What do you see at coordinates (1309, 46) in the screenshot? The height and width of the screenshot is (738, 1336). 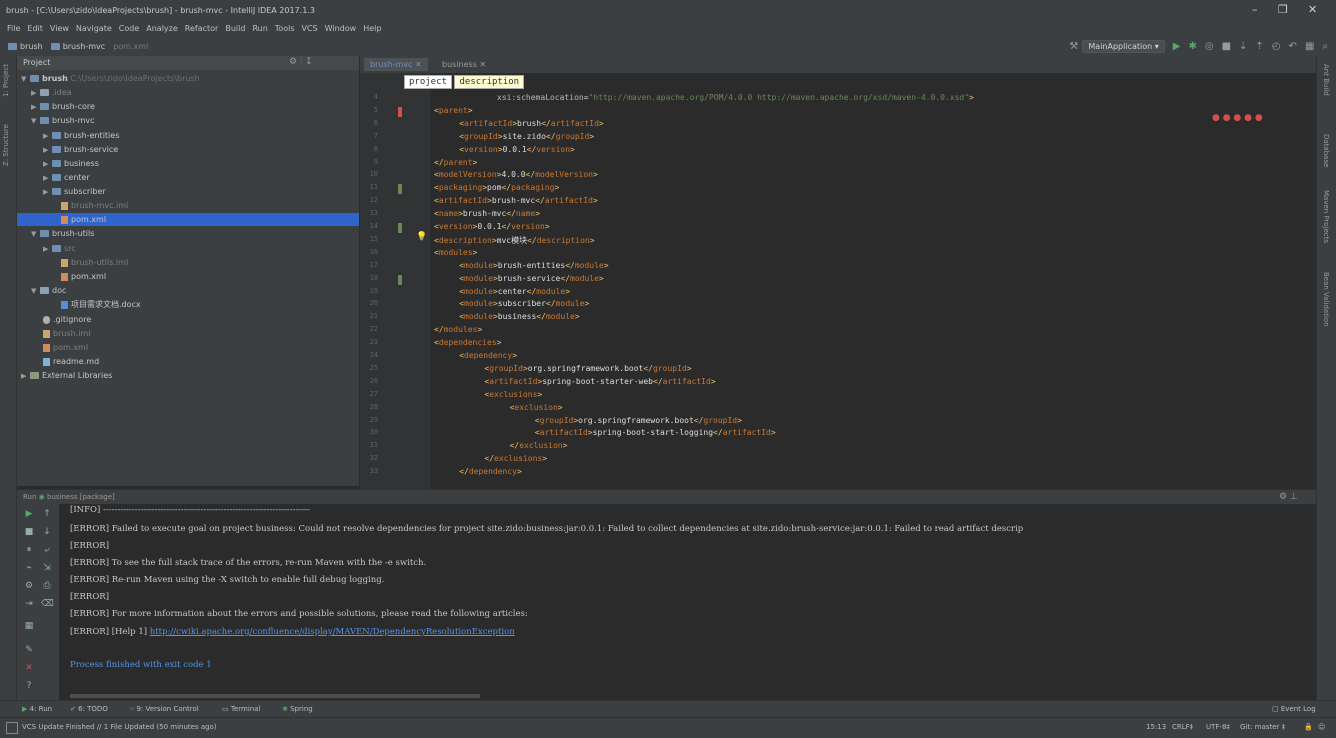 I see `project-structure-icon: ▦` at bounding box center [1309, 46].